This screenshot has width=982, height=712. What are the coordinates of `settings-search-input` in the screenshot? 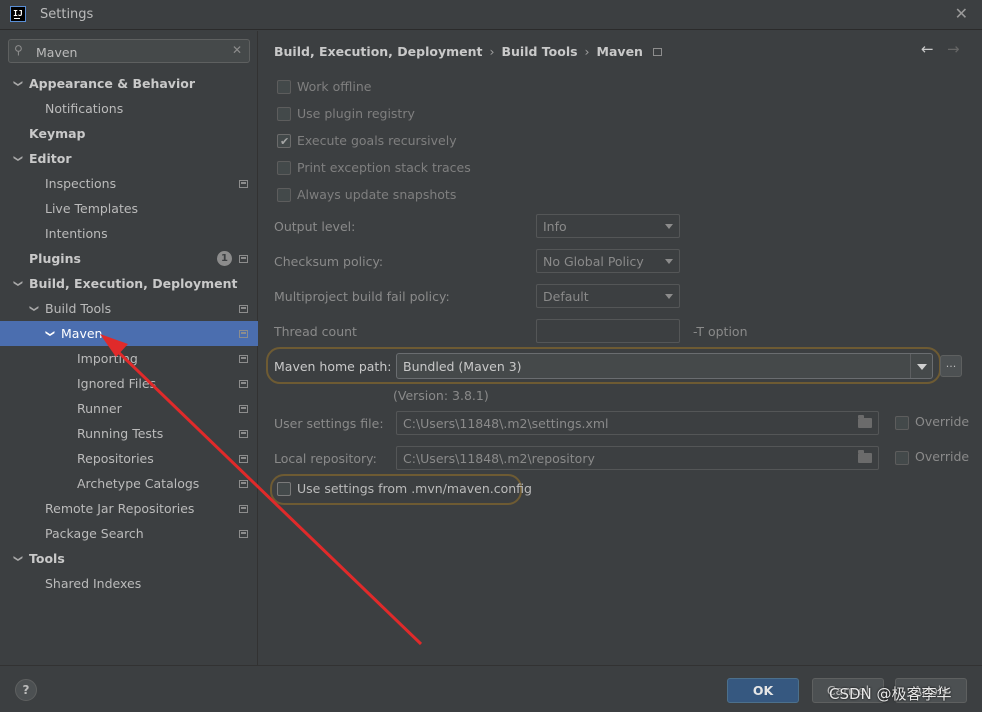 It's located at (131, 52).